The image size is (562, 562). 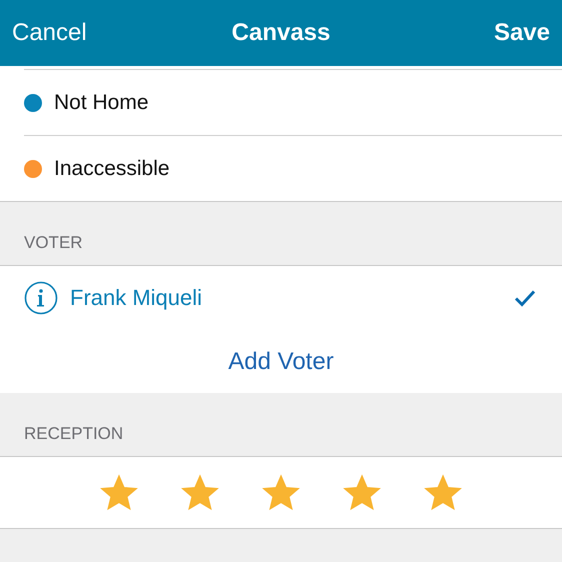 I want to click on add-voter-button: Add Voter, so click(x=281, y=361).